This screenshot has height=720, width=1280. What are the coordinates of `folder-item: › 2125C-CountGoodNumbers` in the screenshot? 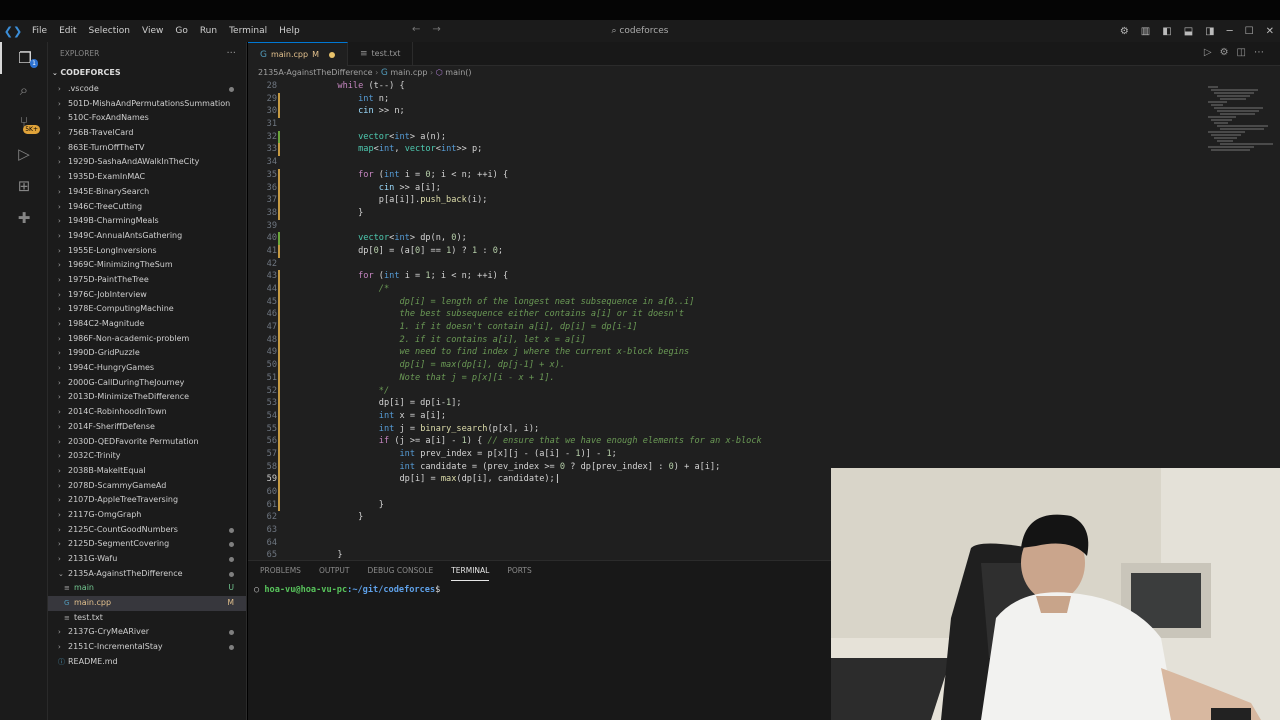 It's located at (147, 530).